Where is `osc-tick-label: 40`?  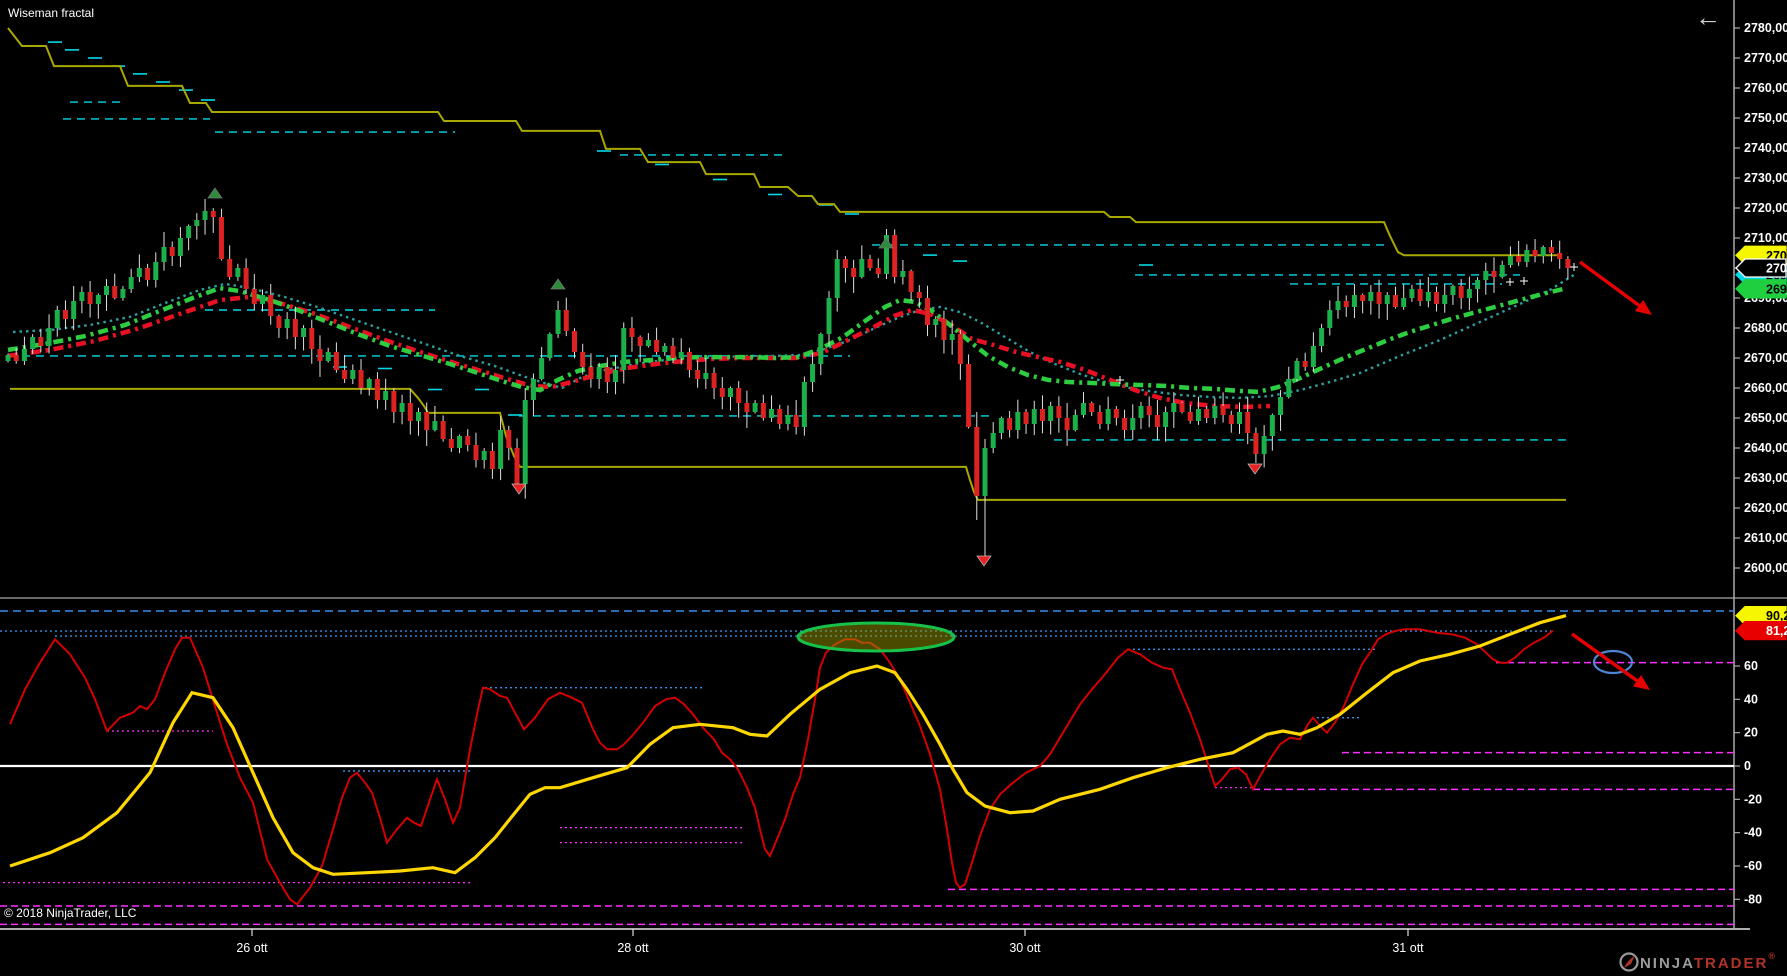
osc-tick-label: 40 is located at coordinates (1751, 699).